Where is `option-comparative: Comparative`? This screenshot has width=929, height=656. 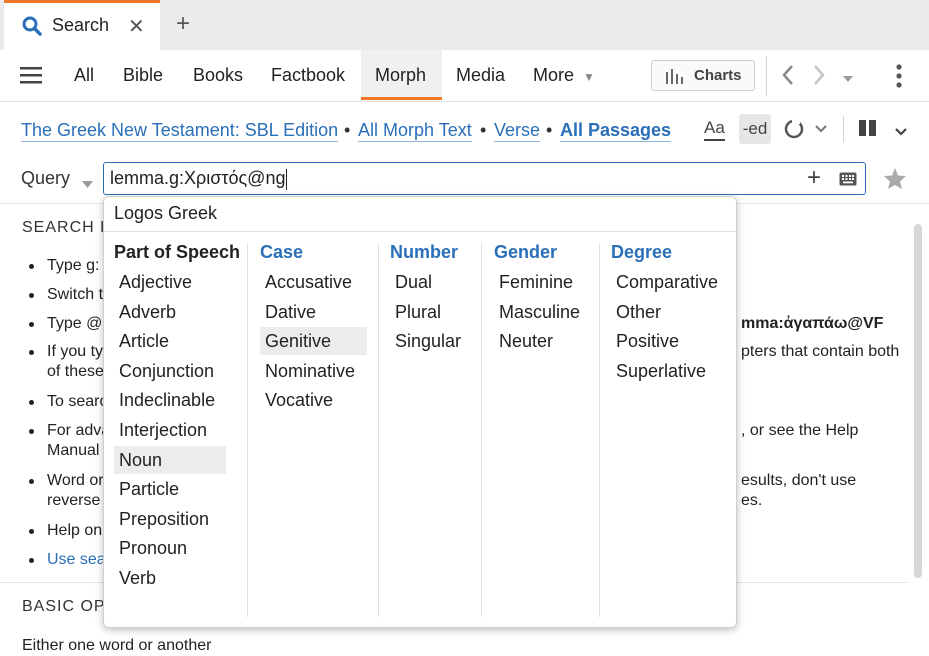 option-comparative: Comparative is located at coordinates (668, 282).